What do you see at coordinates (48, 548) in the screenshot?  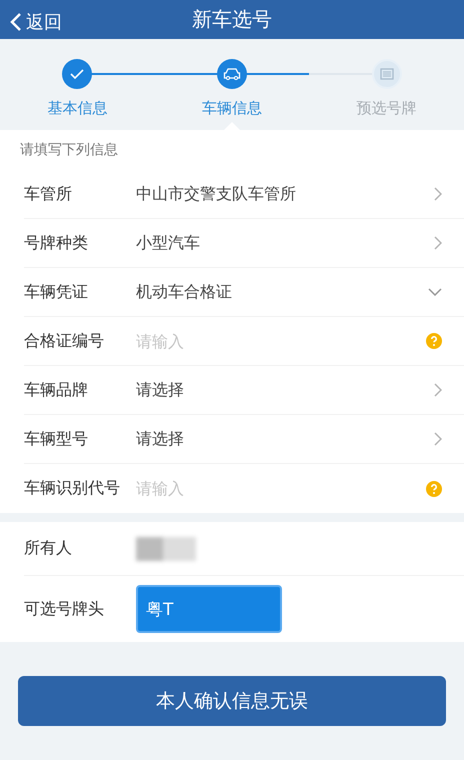 I see `field-label: 所有人` at bounding box center [48, 548].